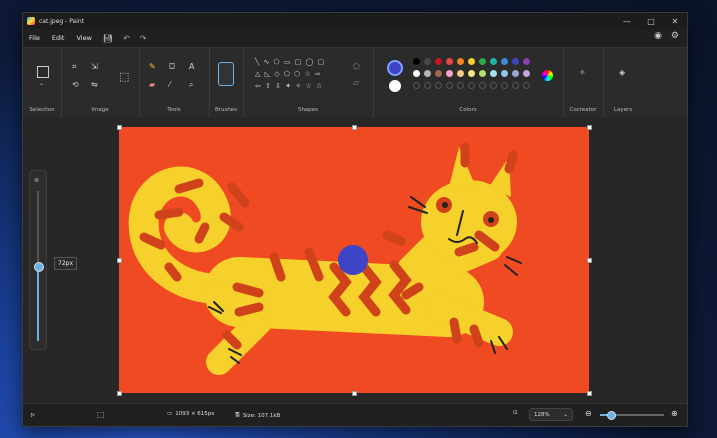  I want to click on redo-icon: ↷, so click(143, 38).